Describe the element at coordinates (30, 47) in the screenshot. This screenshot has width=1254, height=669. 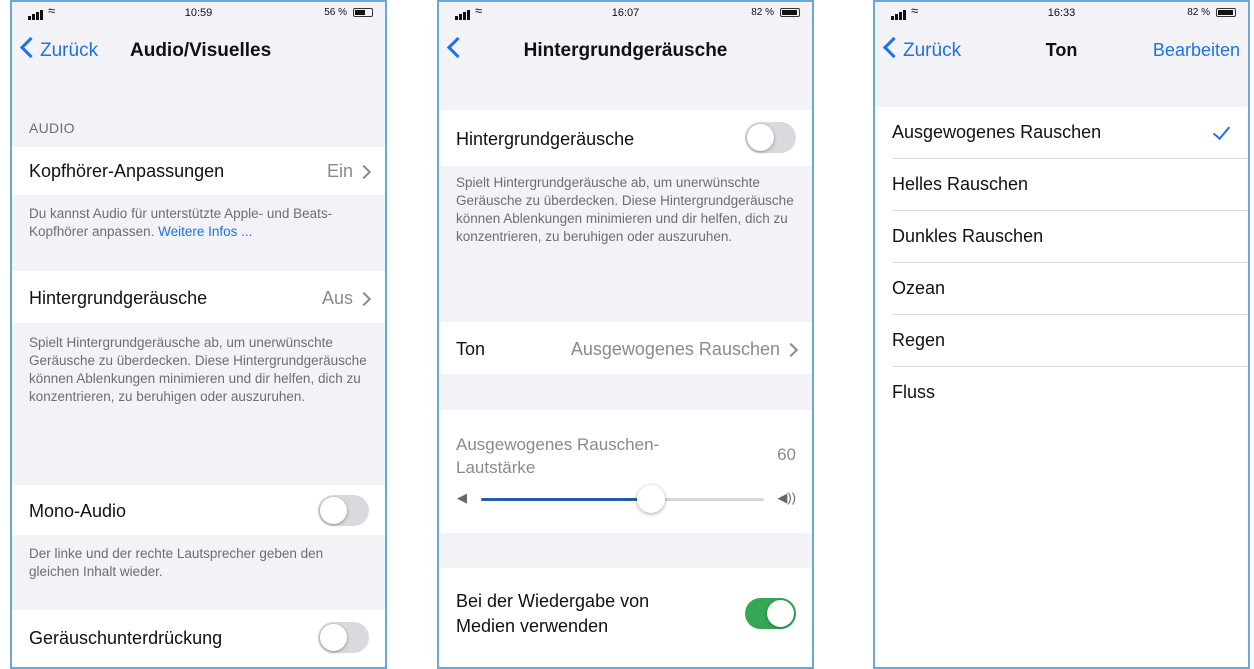
I see `back-chevron-icon` at that location.